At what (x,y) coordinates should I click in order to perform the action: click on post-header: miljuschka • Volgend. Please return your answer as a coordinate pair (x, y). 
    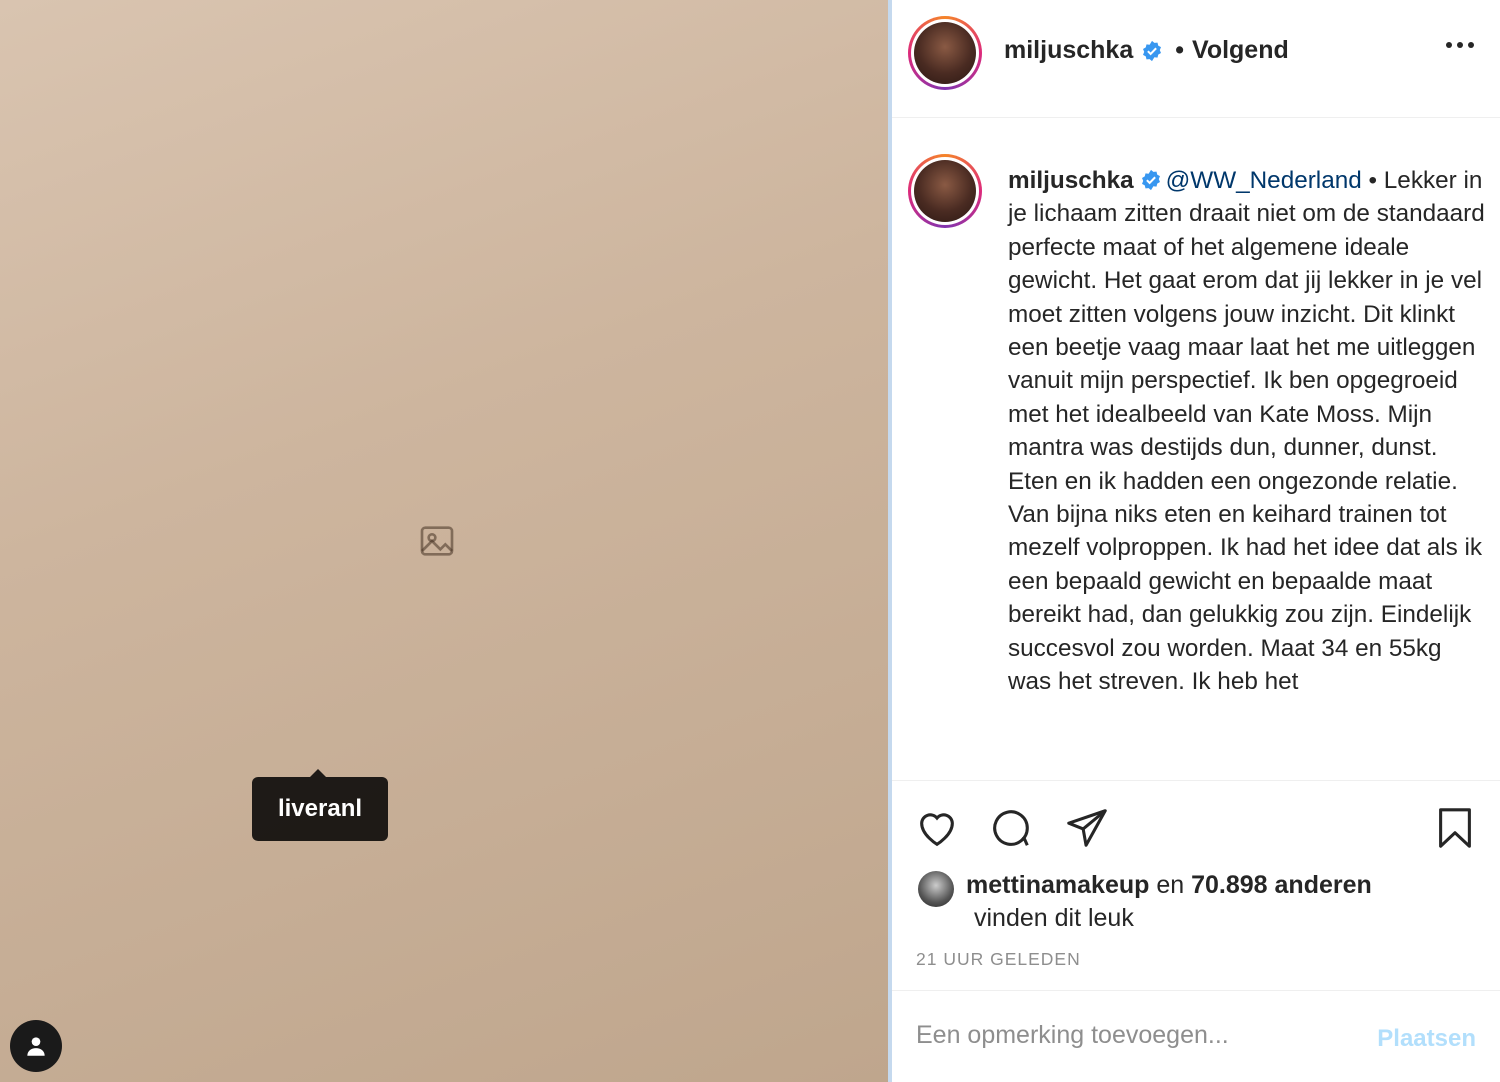
    Looking at the image, I should click on (1196, 59).